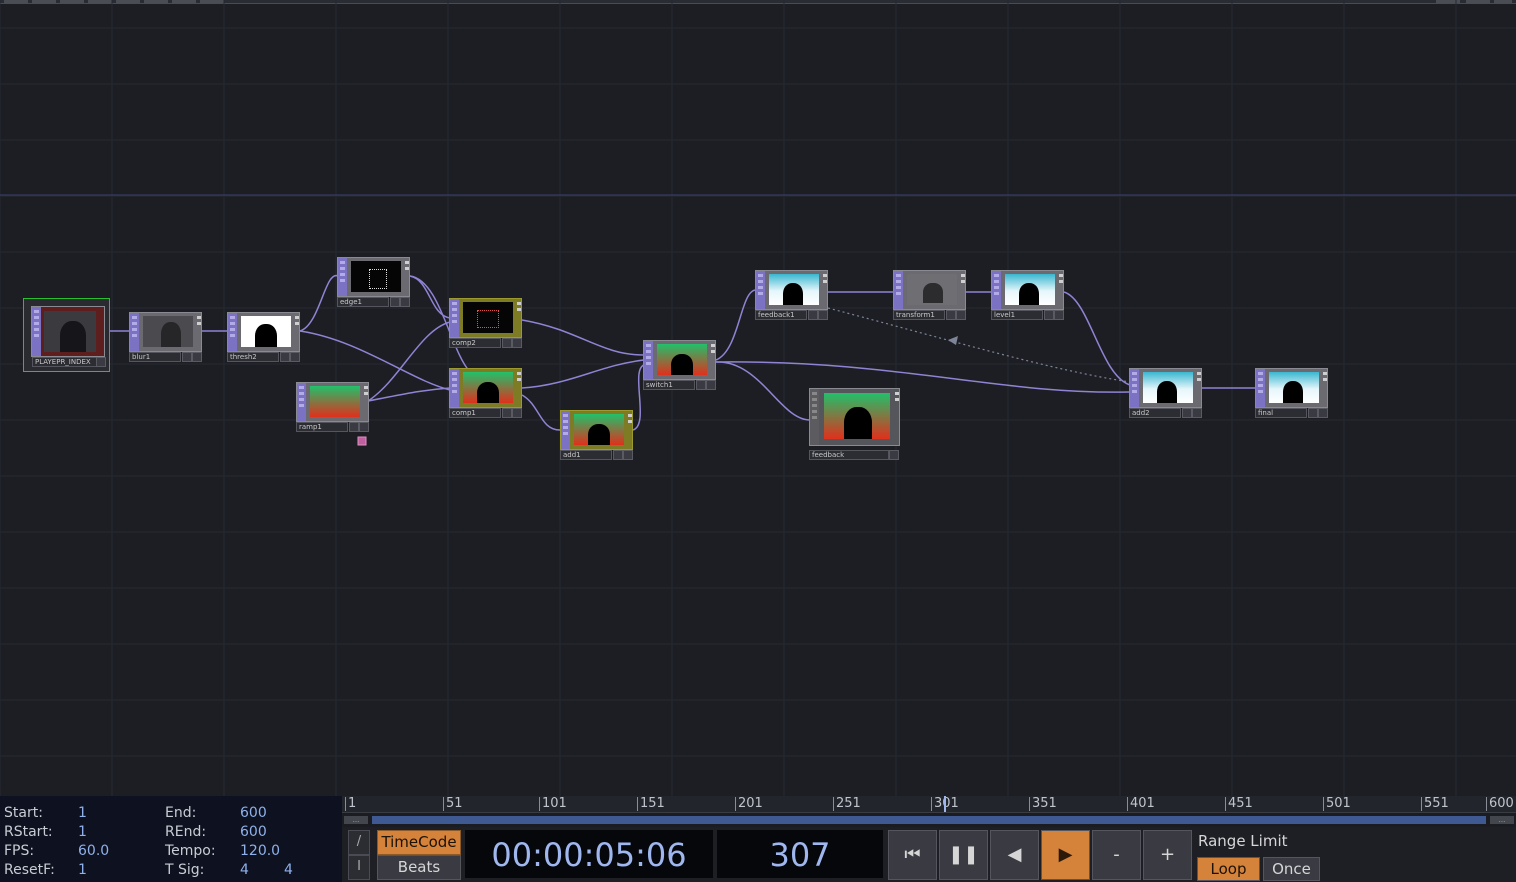  I want to click on node-comp2: comp2, so click(486, 324).